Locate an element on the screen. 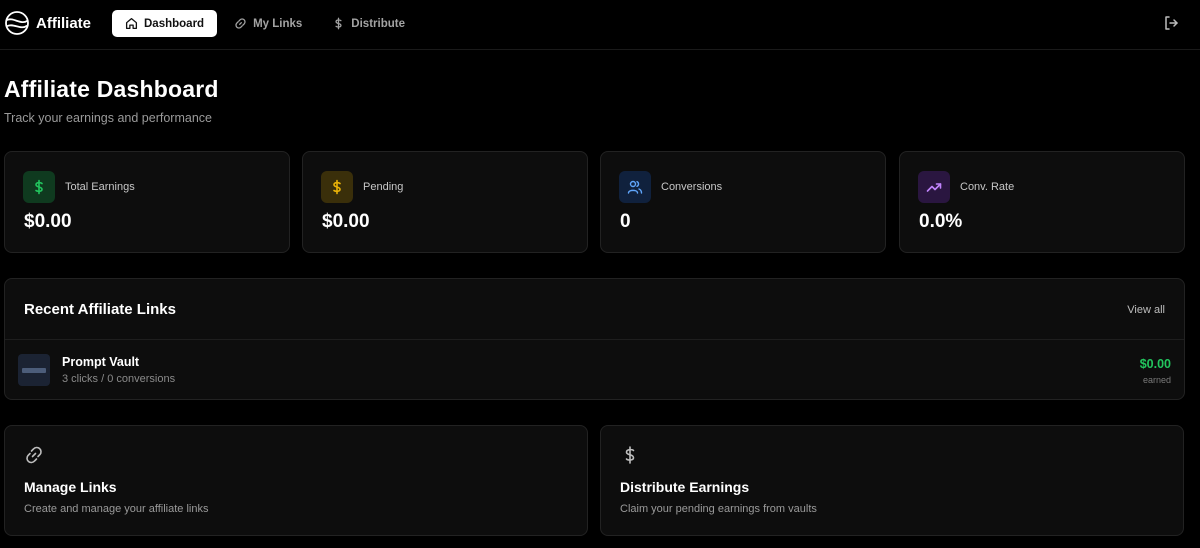 This screenshot has width=1200, height=548. link-meta: 3 clicks / 0 conversions is located at coordinates (119, 379).